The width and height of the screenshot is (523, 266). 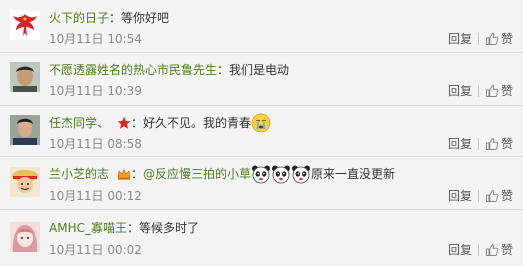 What do you see at coordinates (133, 70) in the screenshot?
I see `commenter-name: 不愿透露姓名的热心市民鲁先生` at bounding box center [133, 70].